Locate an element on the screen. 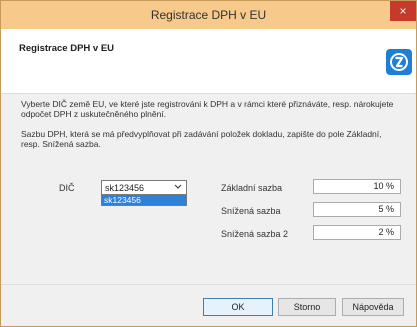 This screenshot has height=327, width=417. reduced-rate-2-label: Snížená sazba 2 is located at coordinates (255, 234).